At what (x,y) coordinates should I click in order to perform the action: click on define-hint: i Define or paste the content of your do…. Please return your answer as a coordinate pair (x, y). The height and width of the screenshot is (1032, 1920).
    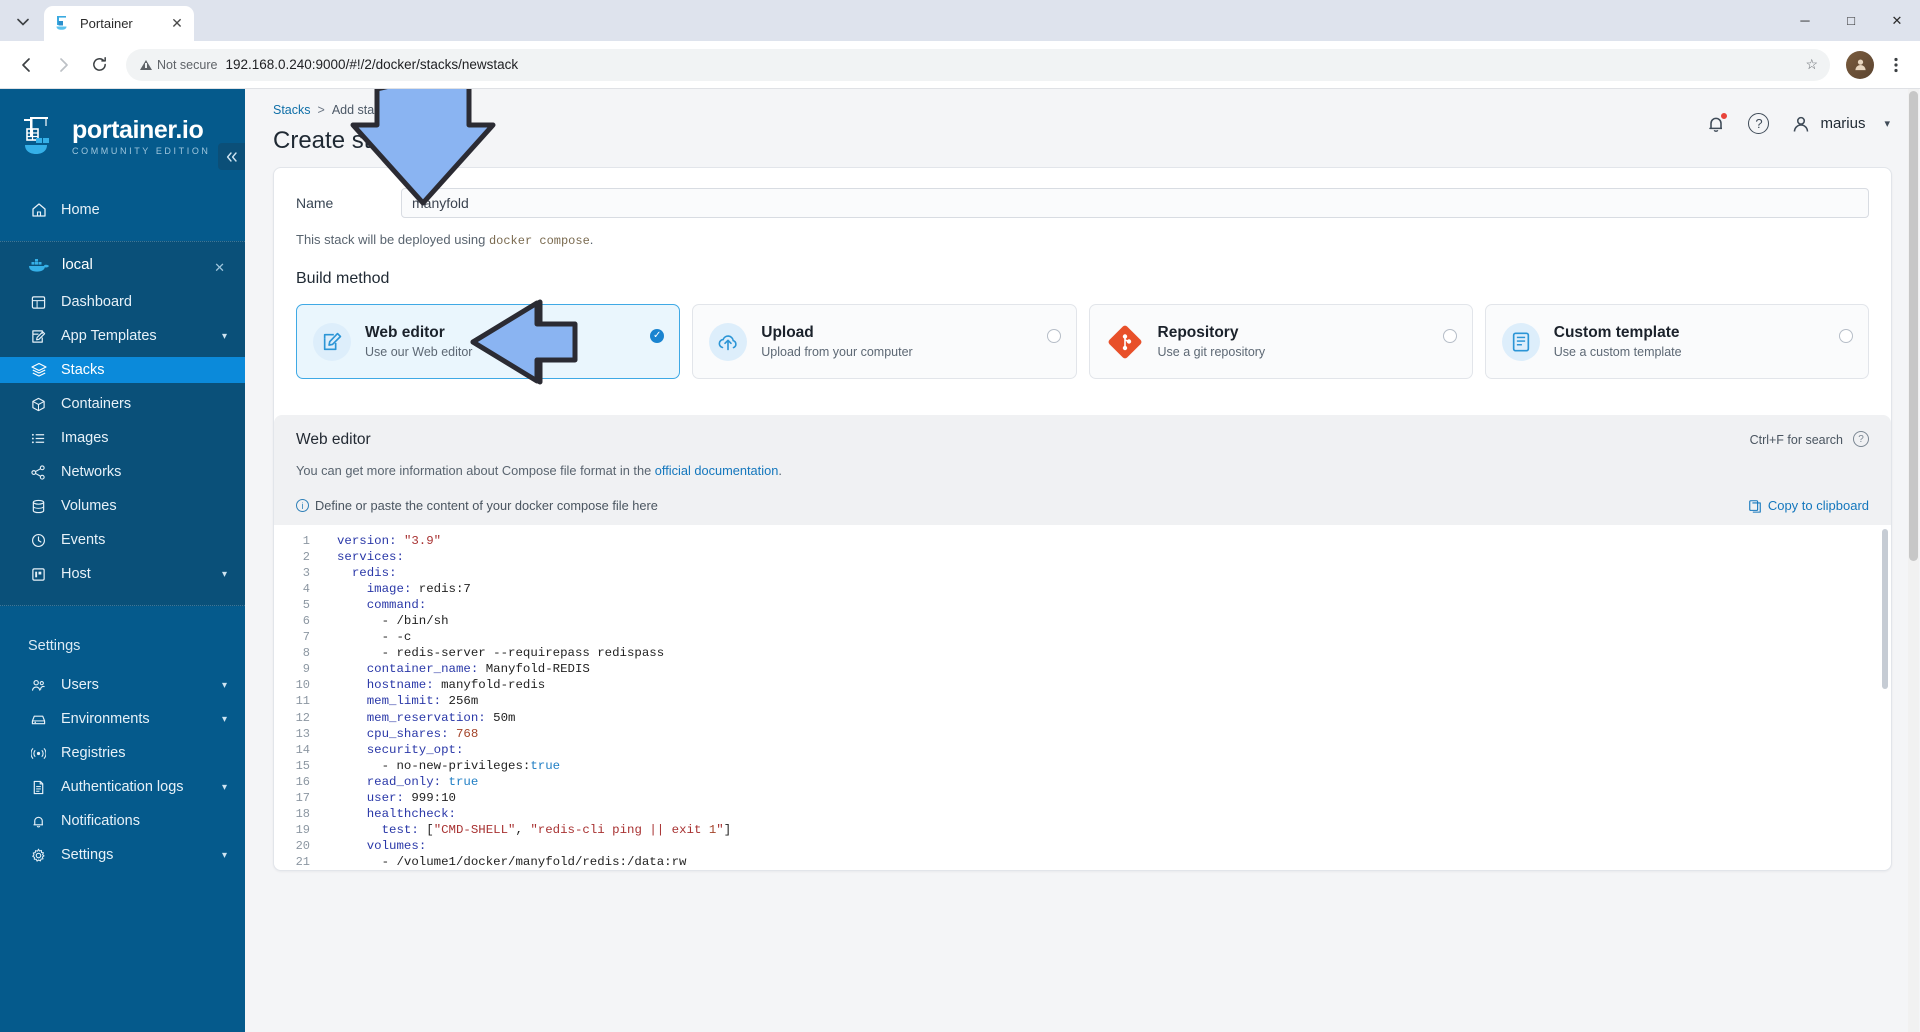
    Looking at the image, I should click on (477, 505).